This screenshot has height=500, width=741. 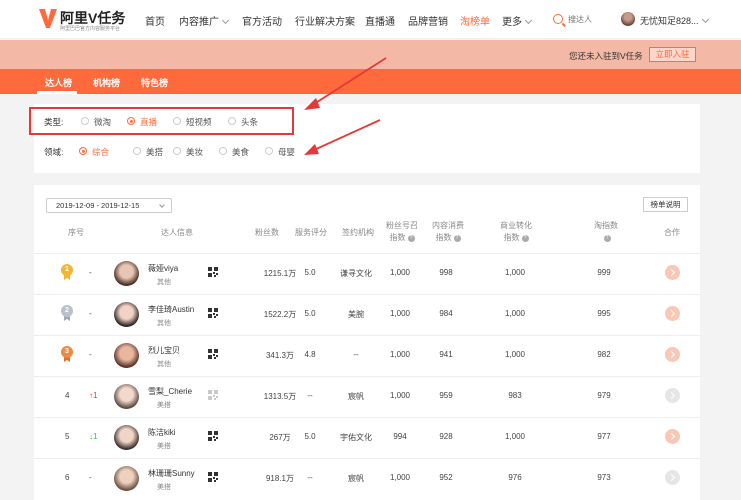 I want to click on rank-trend: ↓1, so click(x=93, y=436).